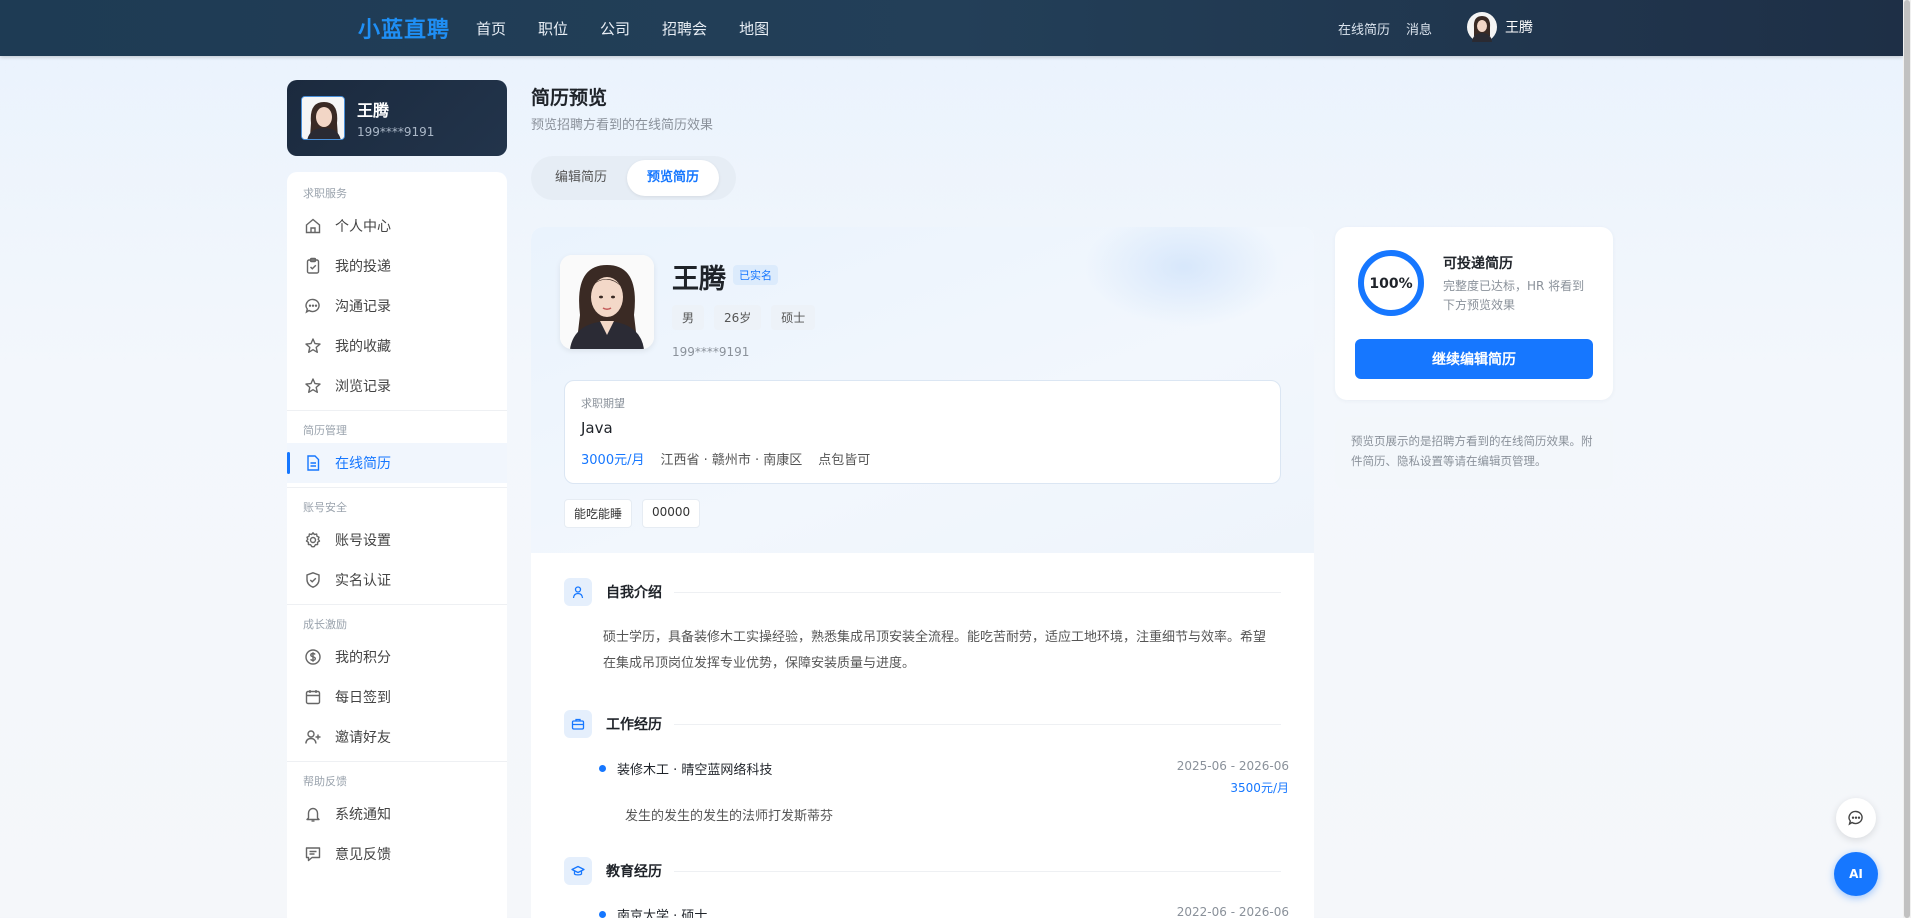 The width and height of the screenshot is (1911, 918). Describe the element at coordinates (688, 317) in the screenshot. I see `gender-tag: 男` at that location.